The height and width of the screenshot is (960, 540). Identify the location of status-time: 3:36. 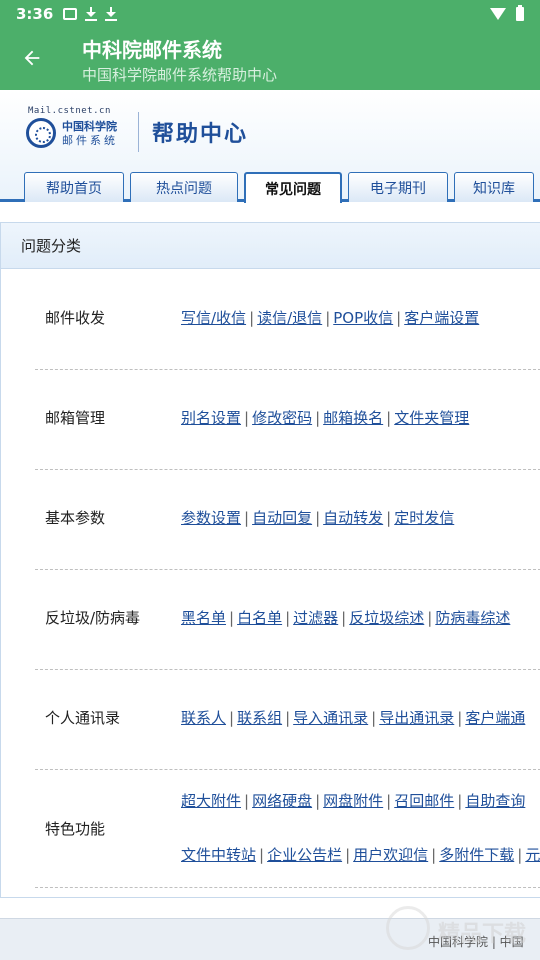
(35, 14).